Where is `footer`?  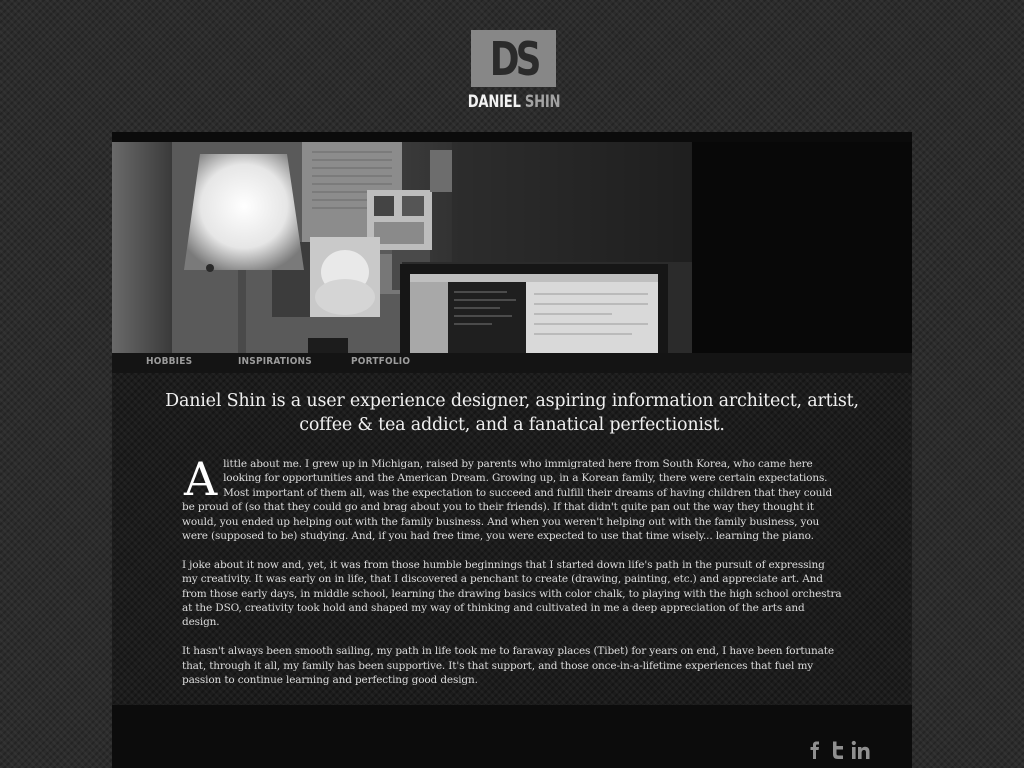
footer is located at coordinates (512, 736).